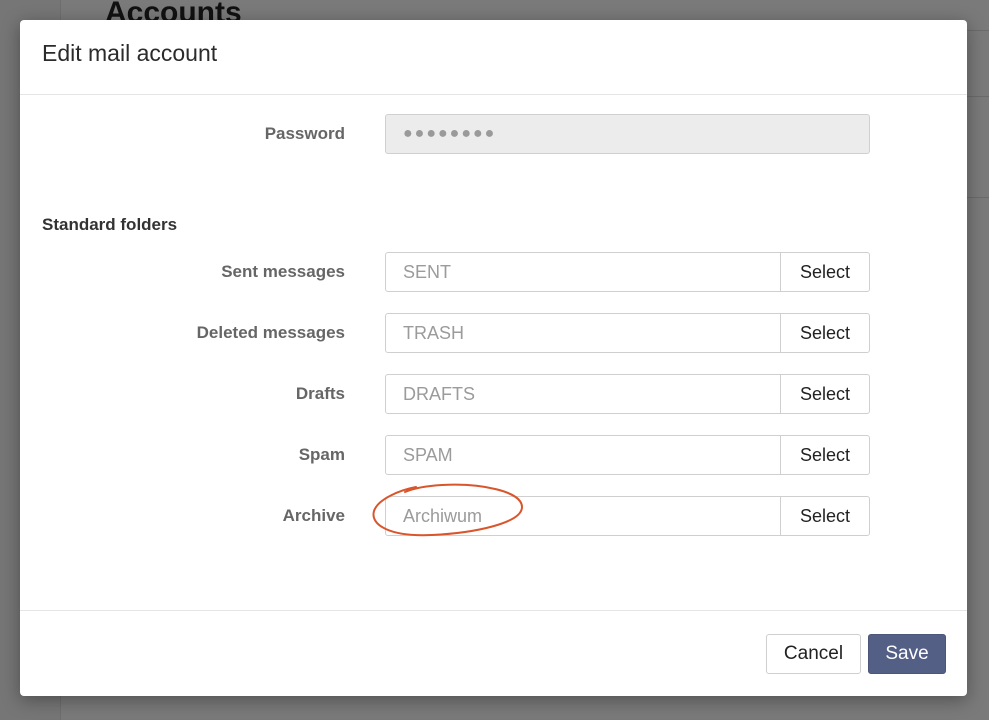 The height and width of the screenshot is (720, 989). What do you see at coordinates (907, 654) in the screenshot?
I see `save-button: Save` at bounding box center [907, 654].